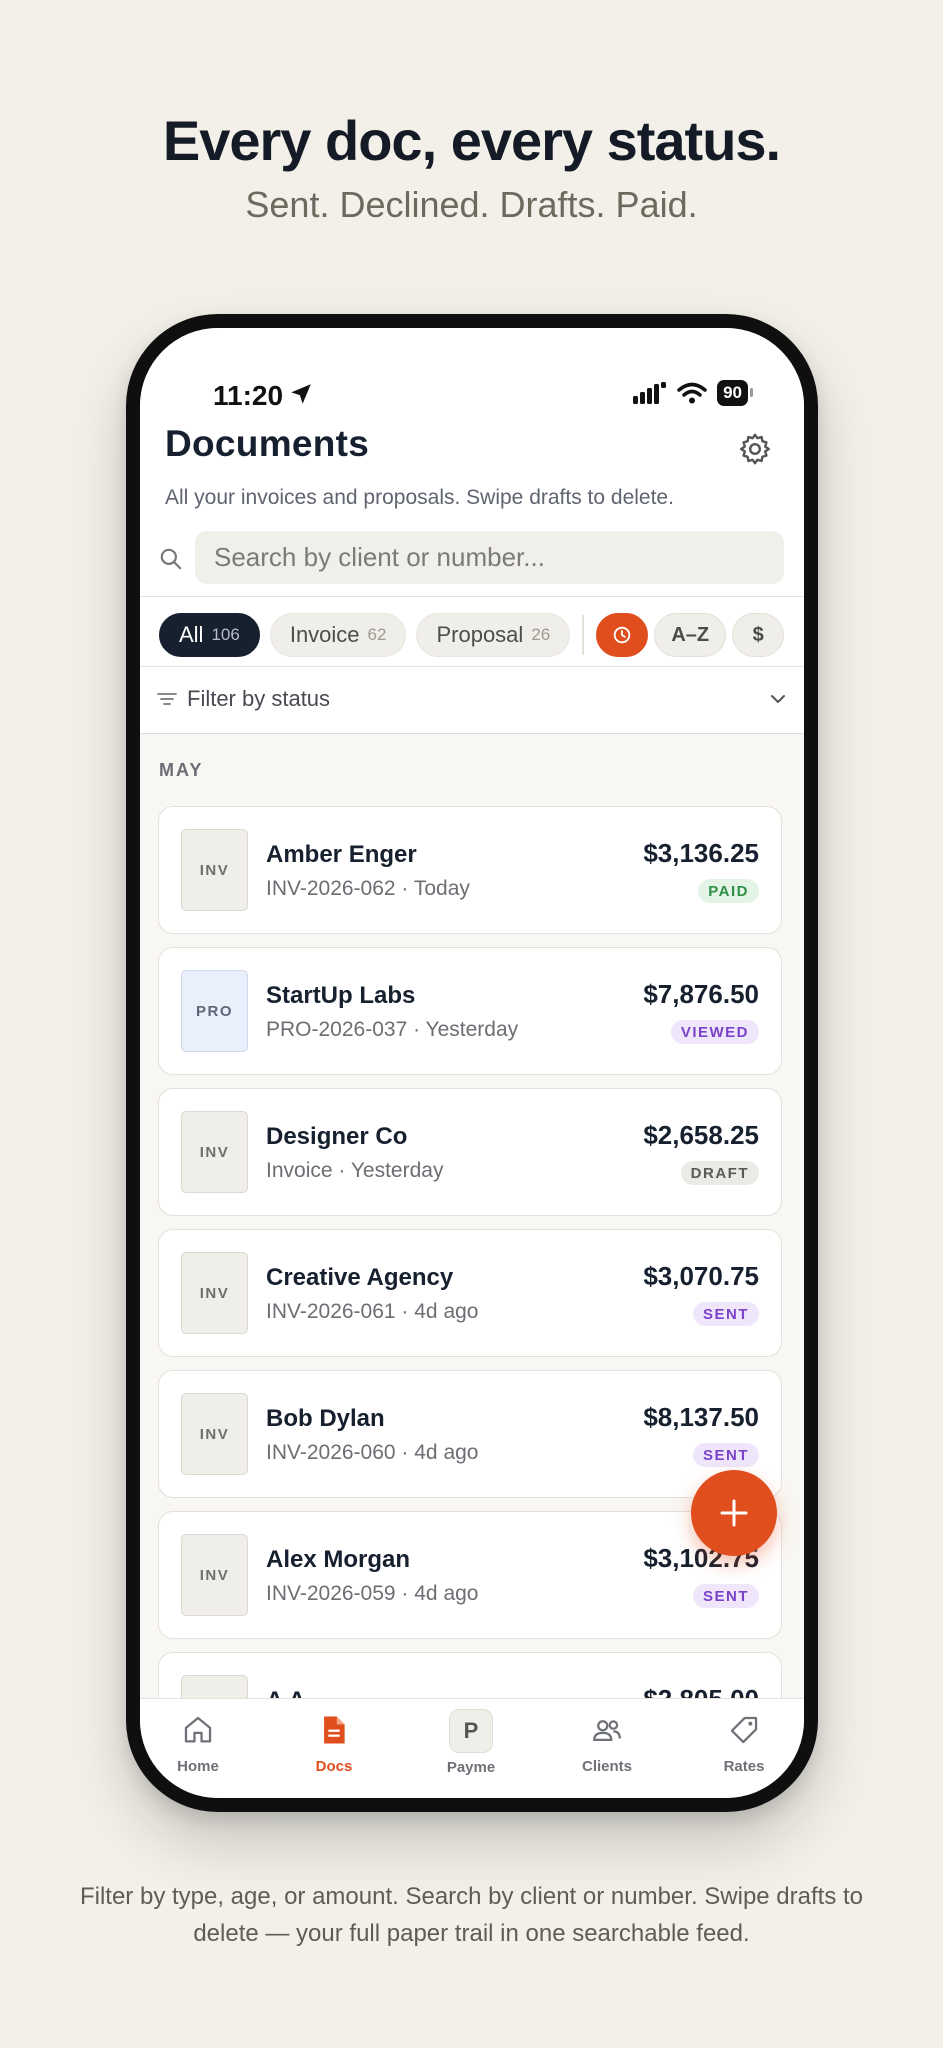 Image resolution: width=943 pixels, height=2048 pixels. What do you see at coordinates (372, 1452) in the screenshot?
I see `doc-meta: INV-2026-060 · 4d ago` at bounding box center [372, 1452].